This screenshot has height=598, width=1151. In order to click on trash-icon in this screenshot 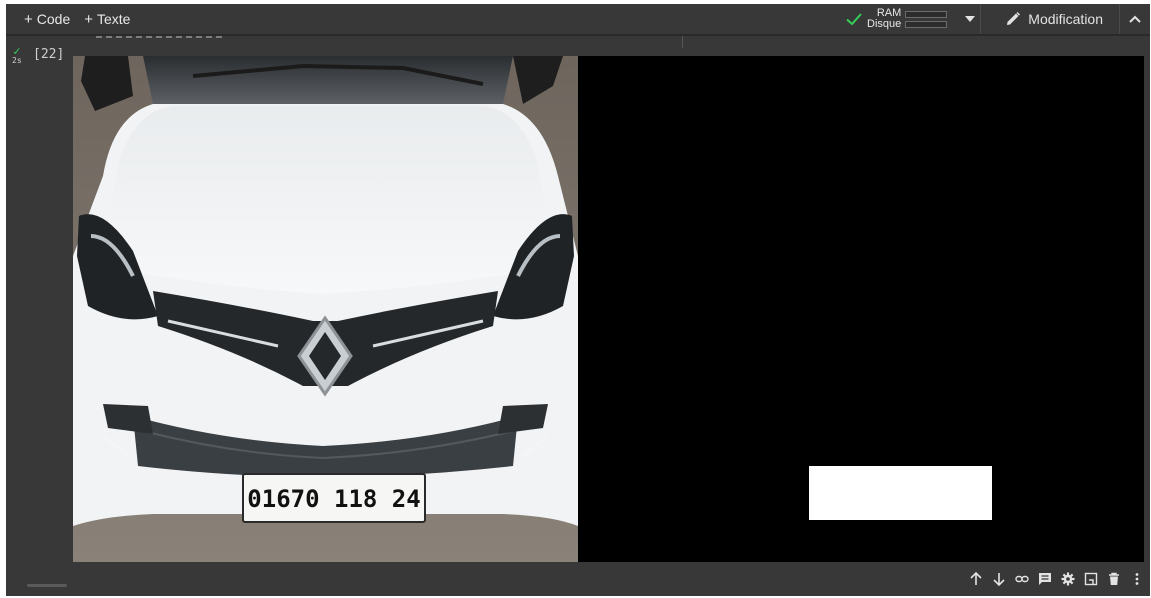, I will do `click(1114, 579)`.